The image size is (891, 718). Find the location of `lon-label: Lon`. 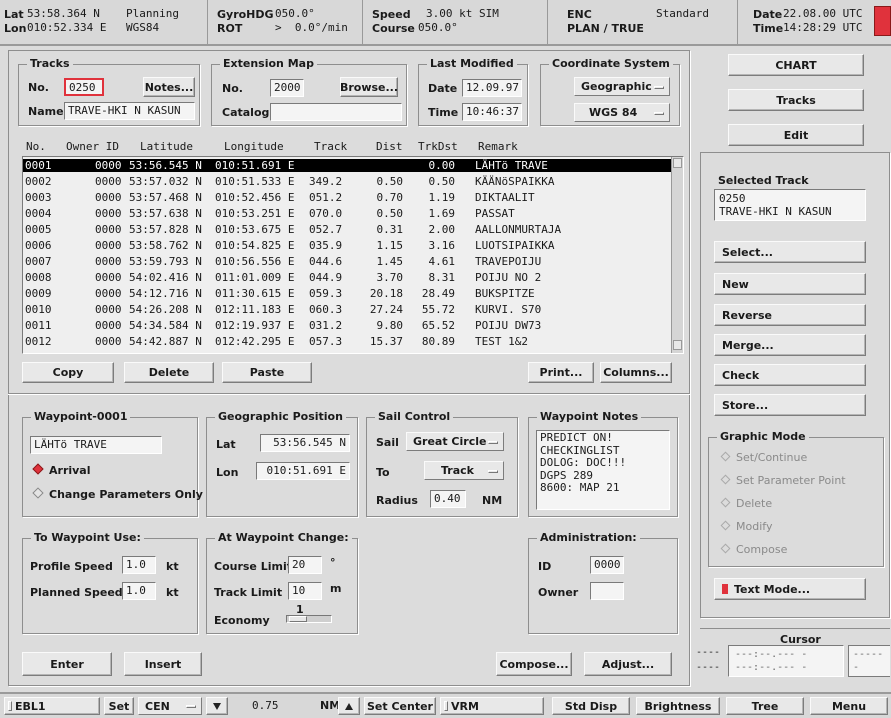

lon-label: Lon is located at coordinates (15, 28).